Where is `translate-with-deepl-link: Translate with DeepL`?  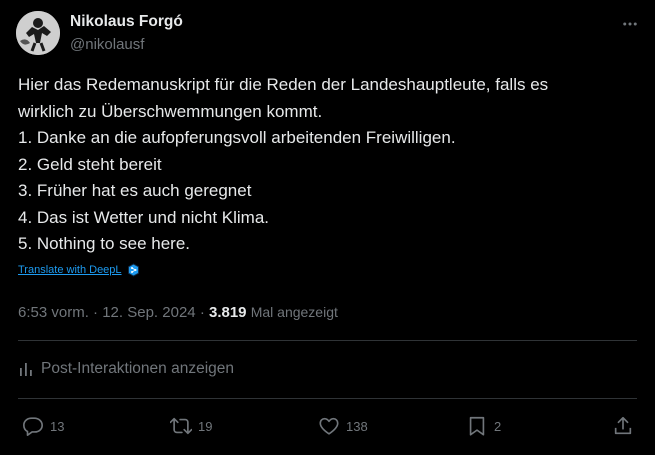 translate-with-deepl-link: Translate with DeepL is located at coordinates (79, 270).